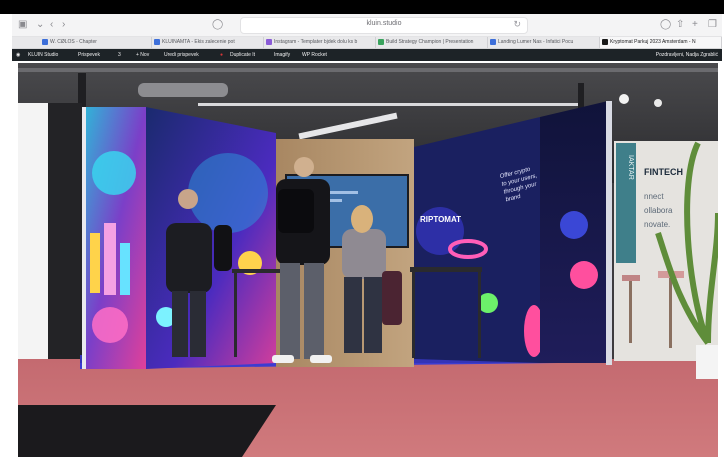 This screenshot has width=724, height=461. Describe the element at coordinates (657, 224) in the screenshot. I see `side-line: novate.` at that location.